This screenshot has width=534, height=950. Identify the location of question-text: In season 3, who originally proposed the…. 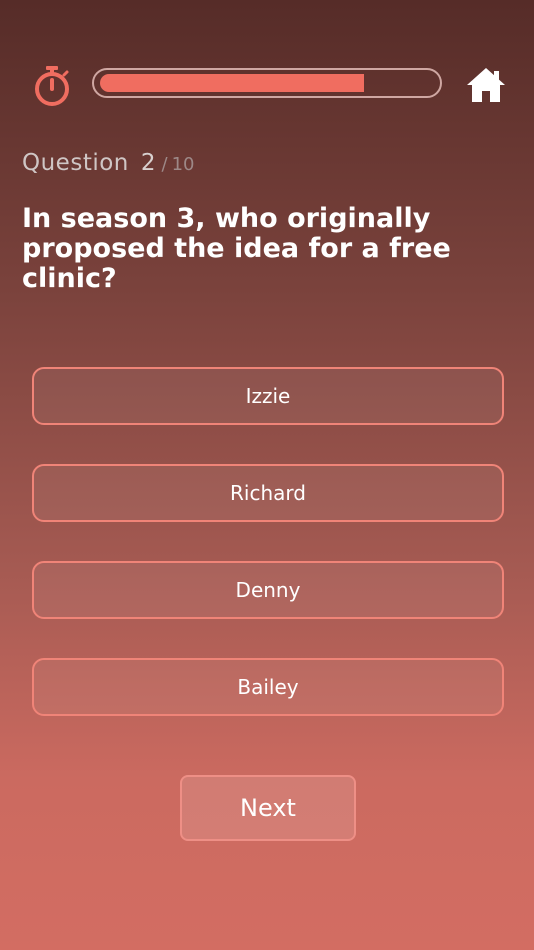
(236, 248).